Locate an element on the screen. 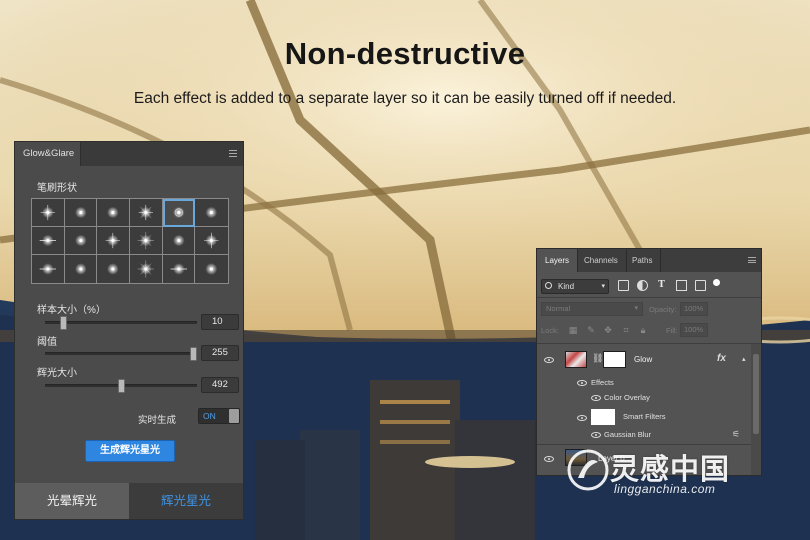 This screenshot has width=810, height=540. blend-mode-value: Normal is located at coordinates (558, 308).